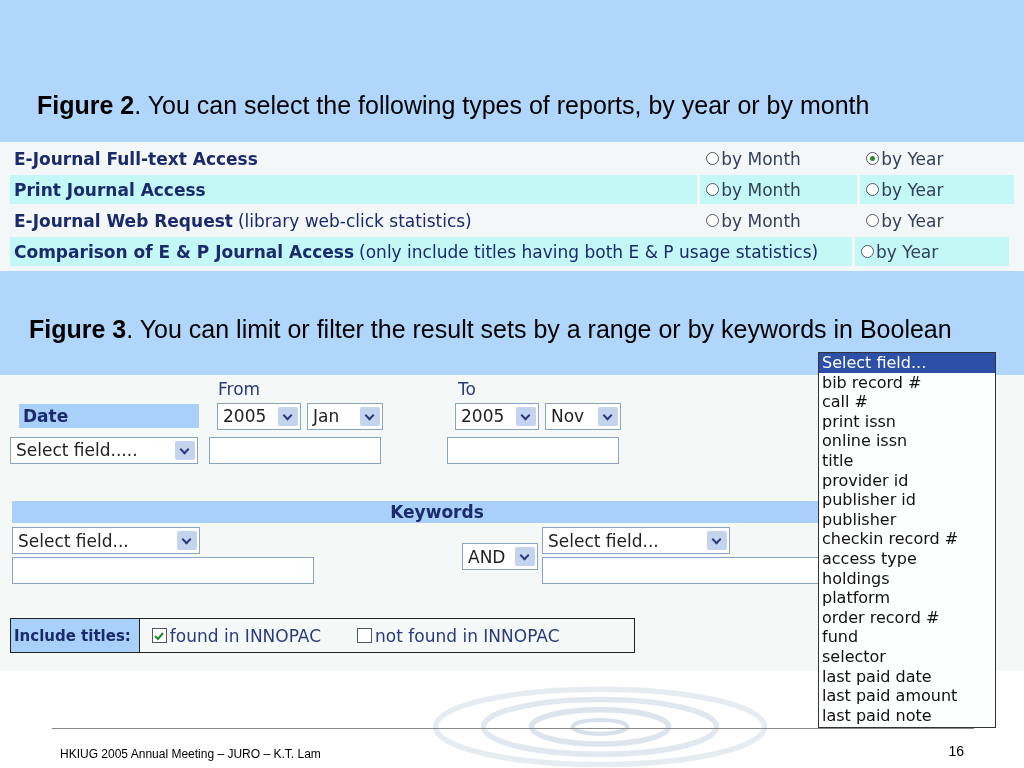 The image size is (1024, 768). Describe the element at coordinates (110, 189) in the screenshot. I see `report-name: Print Journal Access` at that location.